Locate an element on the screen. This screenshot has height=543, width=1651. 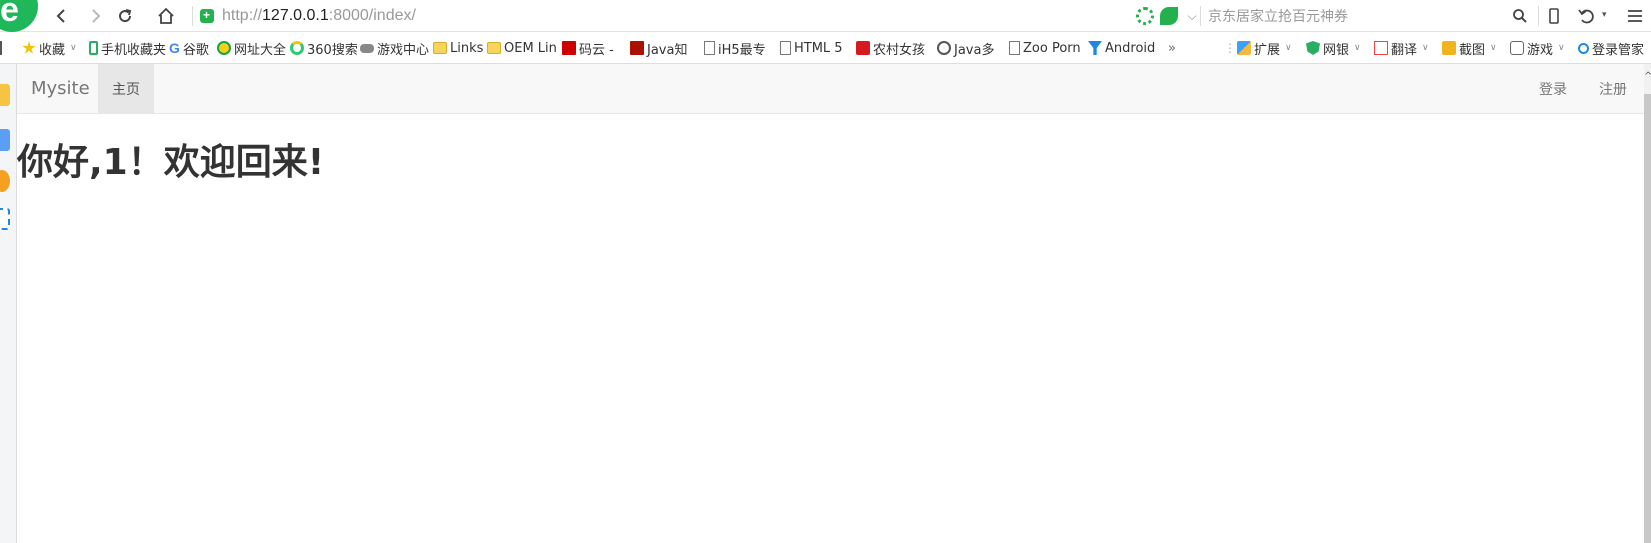
screenshot-icon is located at coordinates (1449, 48).